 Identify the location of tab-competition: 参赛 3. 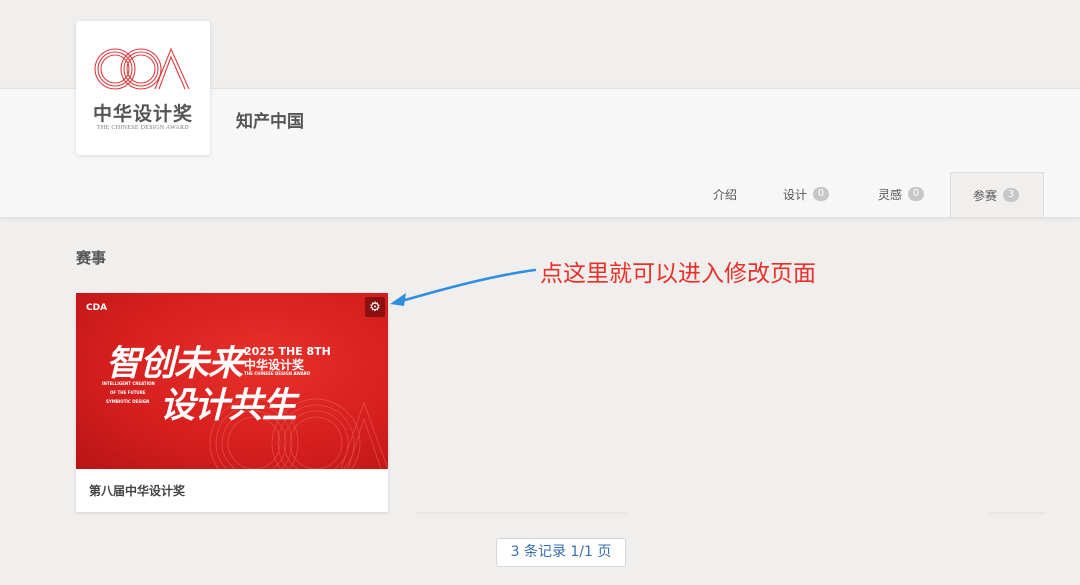
(997, 194).